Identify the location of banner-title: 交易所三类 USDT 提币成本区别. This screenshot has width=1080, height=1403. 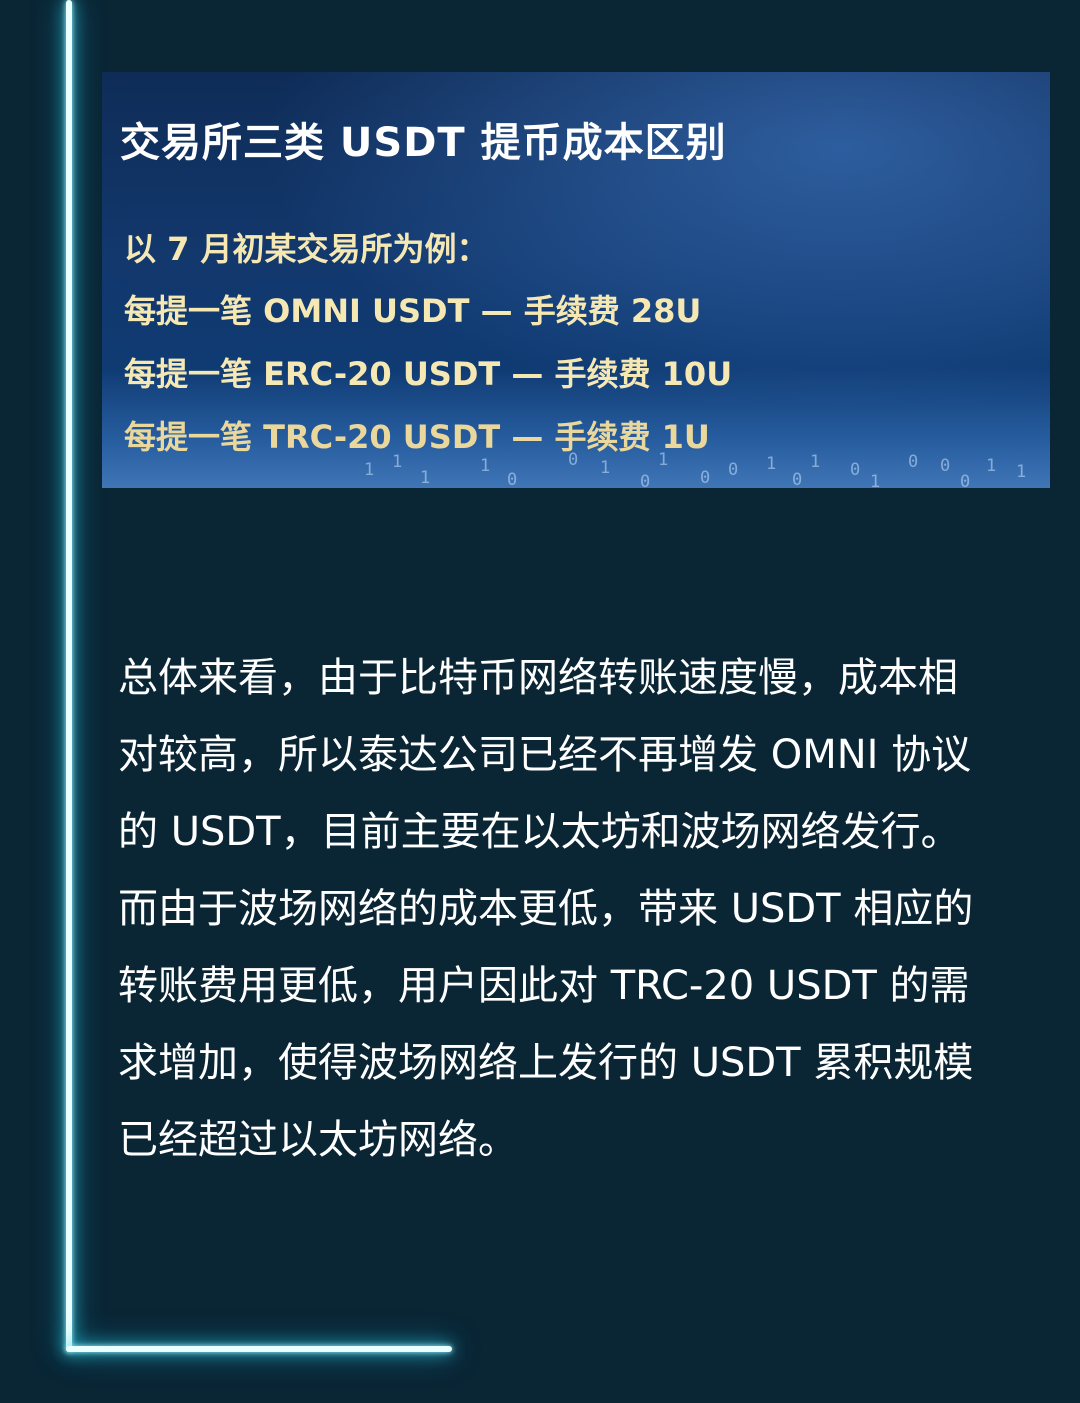
(423, 143).